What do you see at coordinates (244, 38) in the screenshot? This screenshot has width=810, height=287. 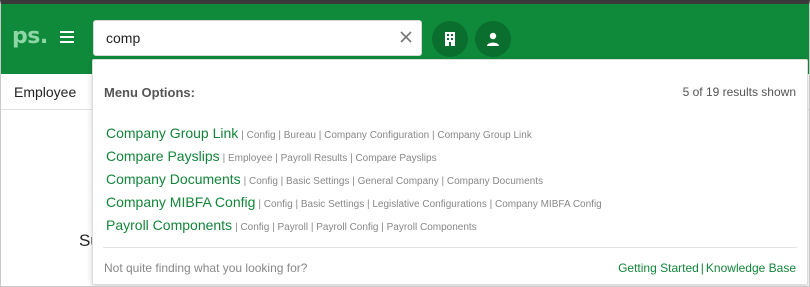 I see `search-input` at bounding box center [244, 38].